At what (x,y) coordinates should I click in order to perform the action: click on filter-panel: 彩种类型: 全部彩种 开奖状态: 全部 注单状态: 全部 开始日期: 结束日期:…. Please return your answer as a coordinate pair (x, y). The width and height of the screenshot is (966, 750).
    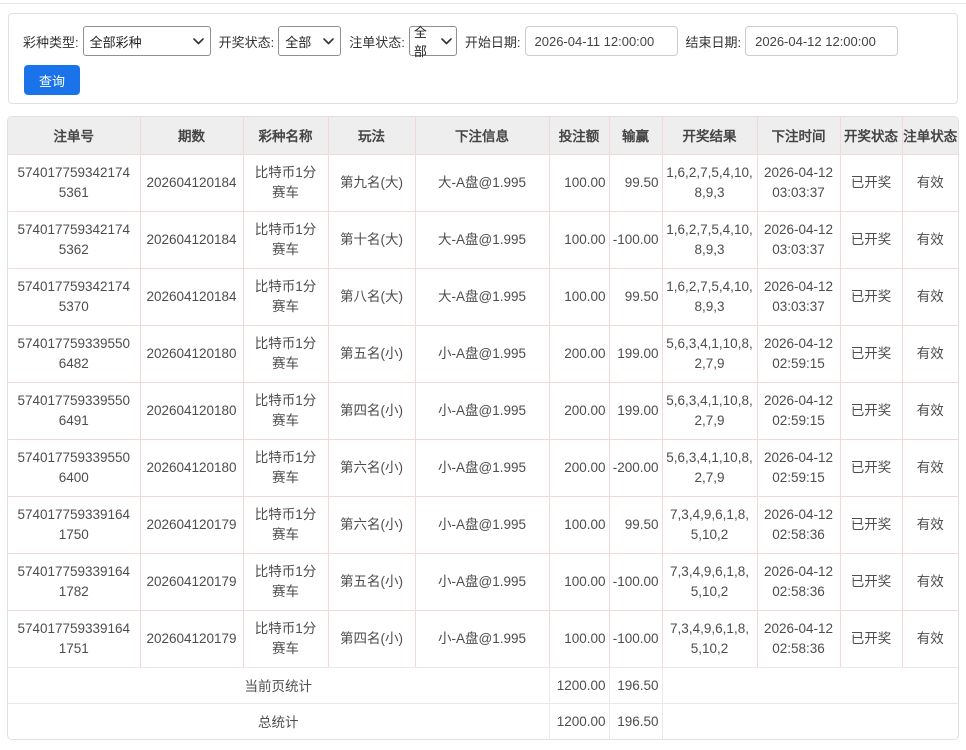
    Looking at the image, I should click on (483, 58).